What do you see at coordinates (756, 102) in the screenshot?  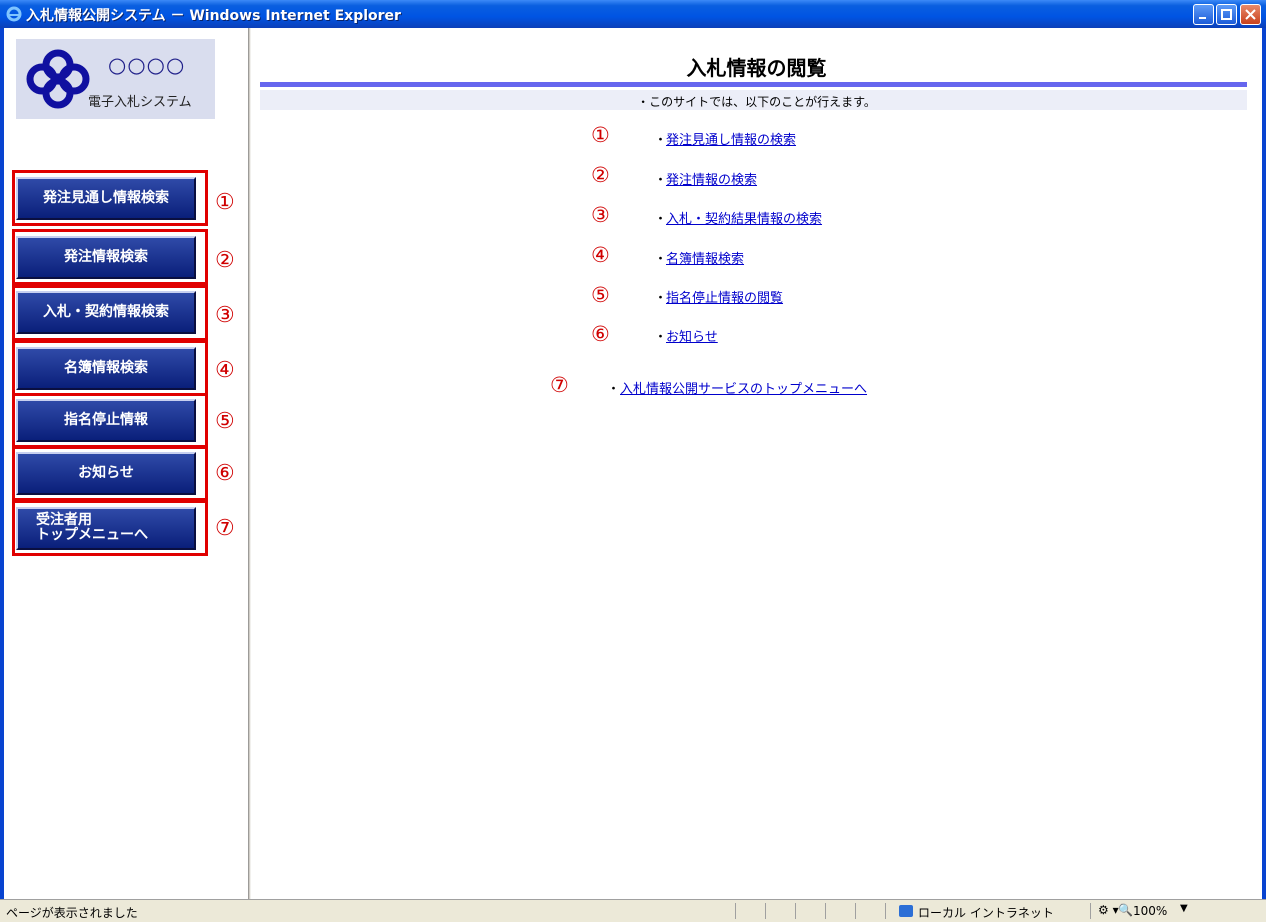 I see `intro-text: ・このサイトでは、以下のことが行えます。` at bounding box center [756, 102].